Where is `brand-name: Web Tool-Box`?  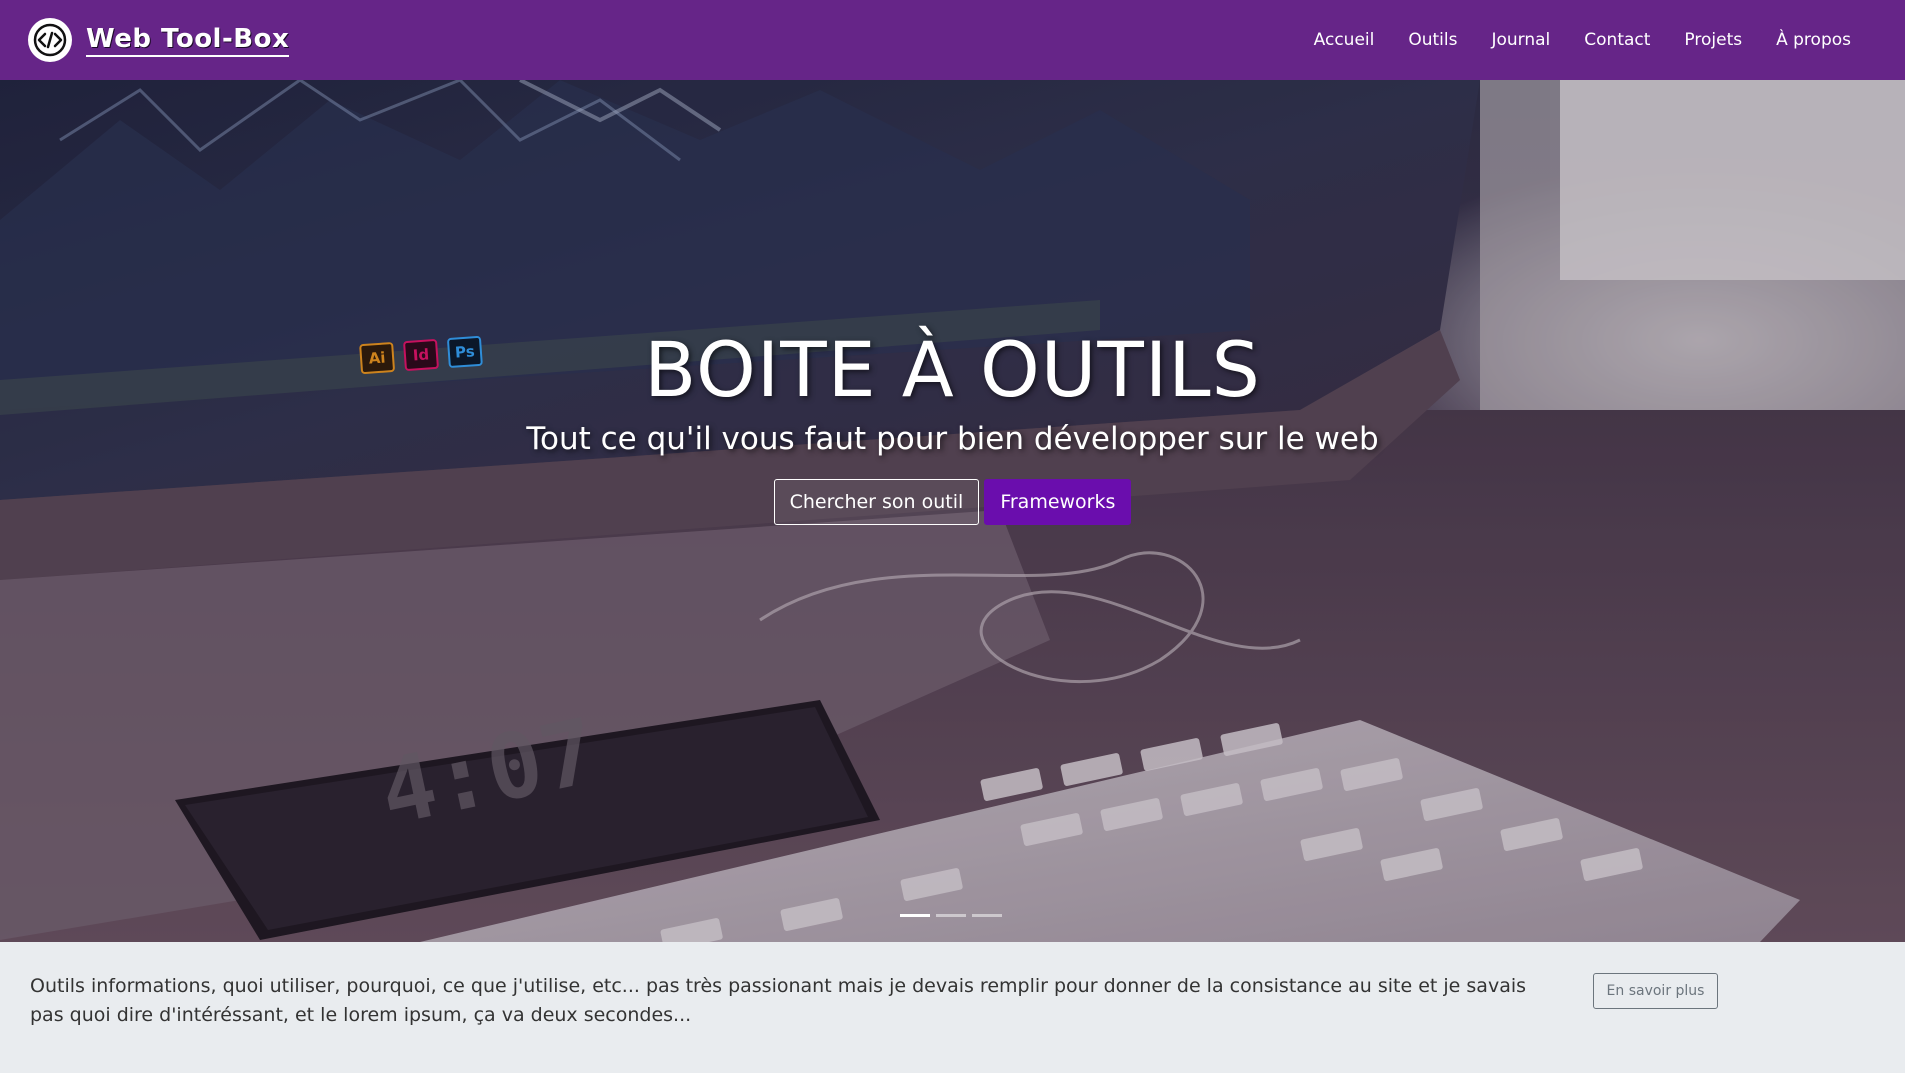
brand-name: Web Tool-Box is located at coordinates (188, 40).